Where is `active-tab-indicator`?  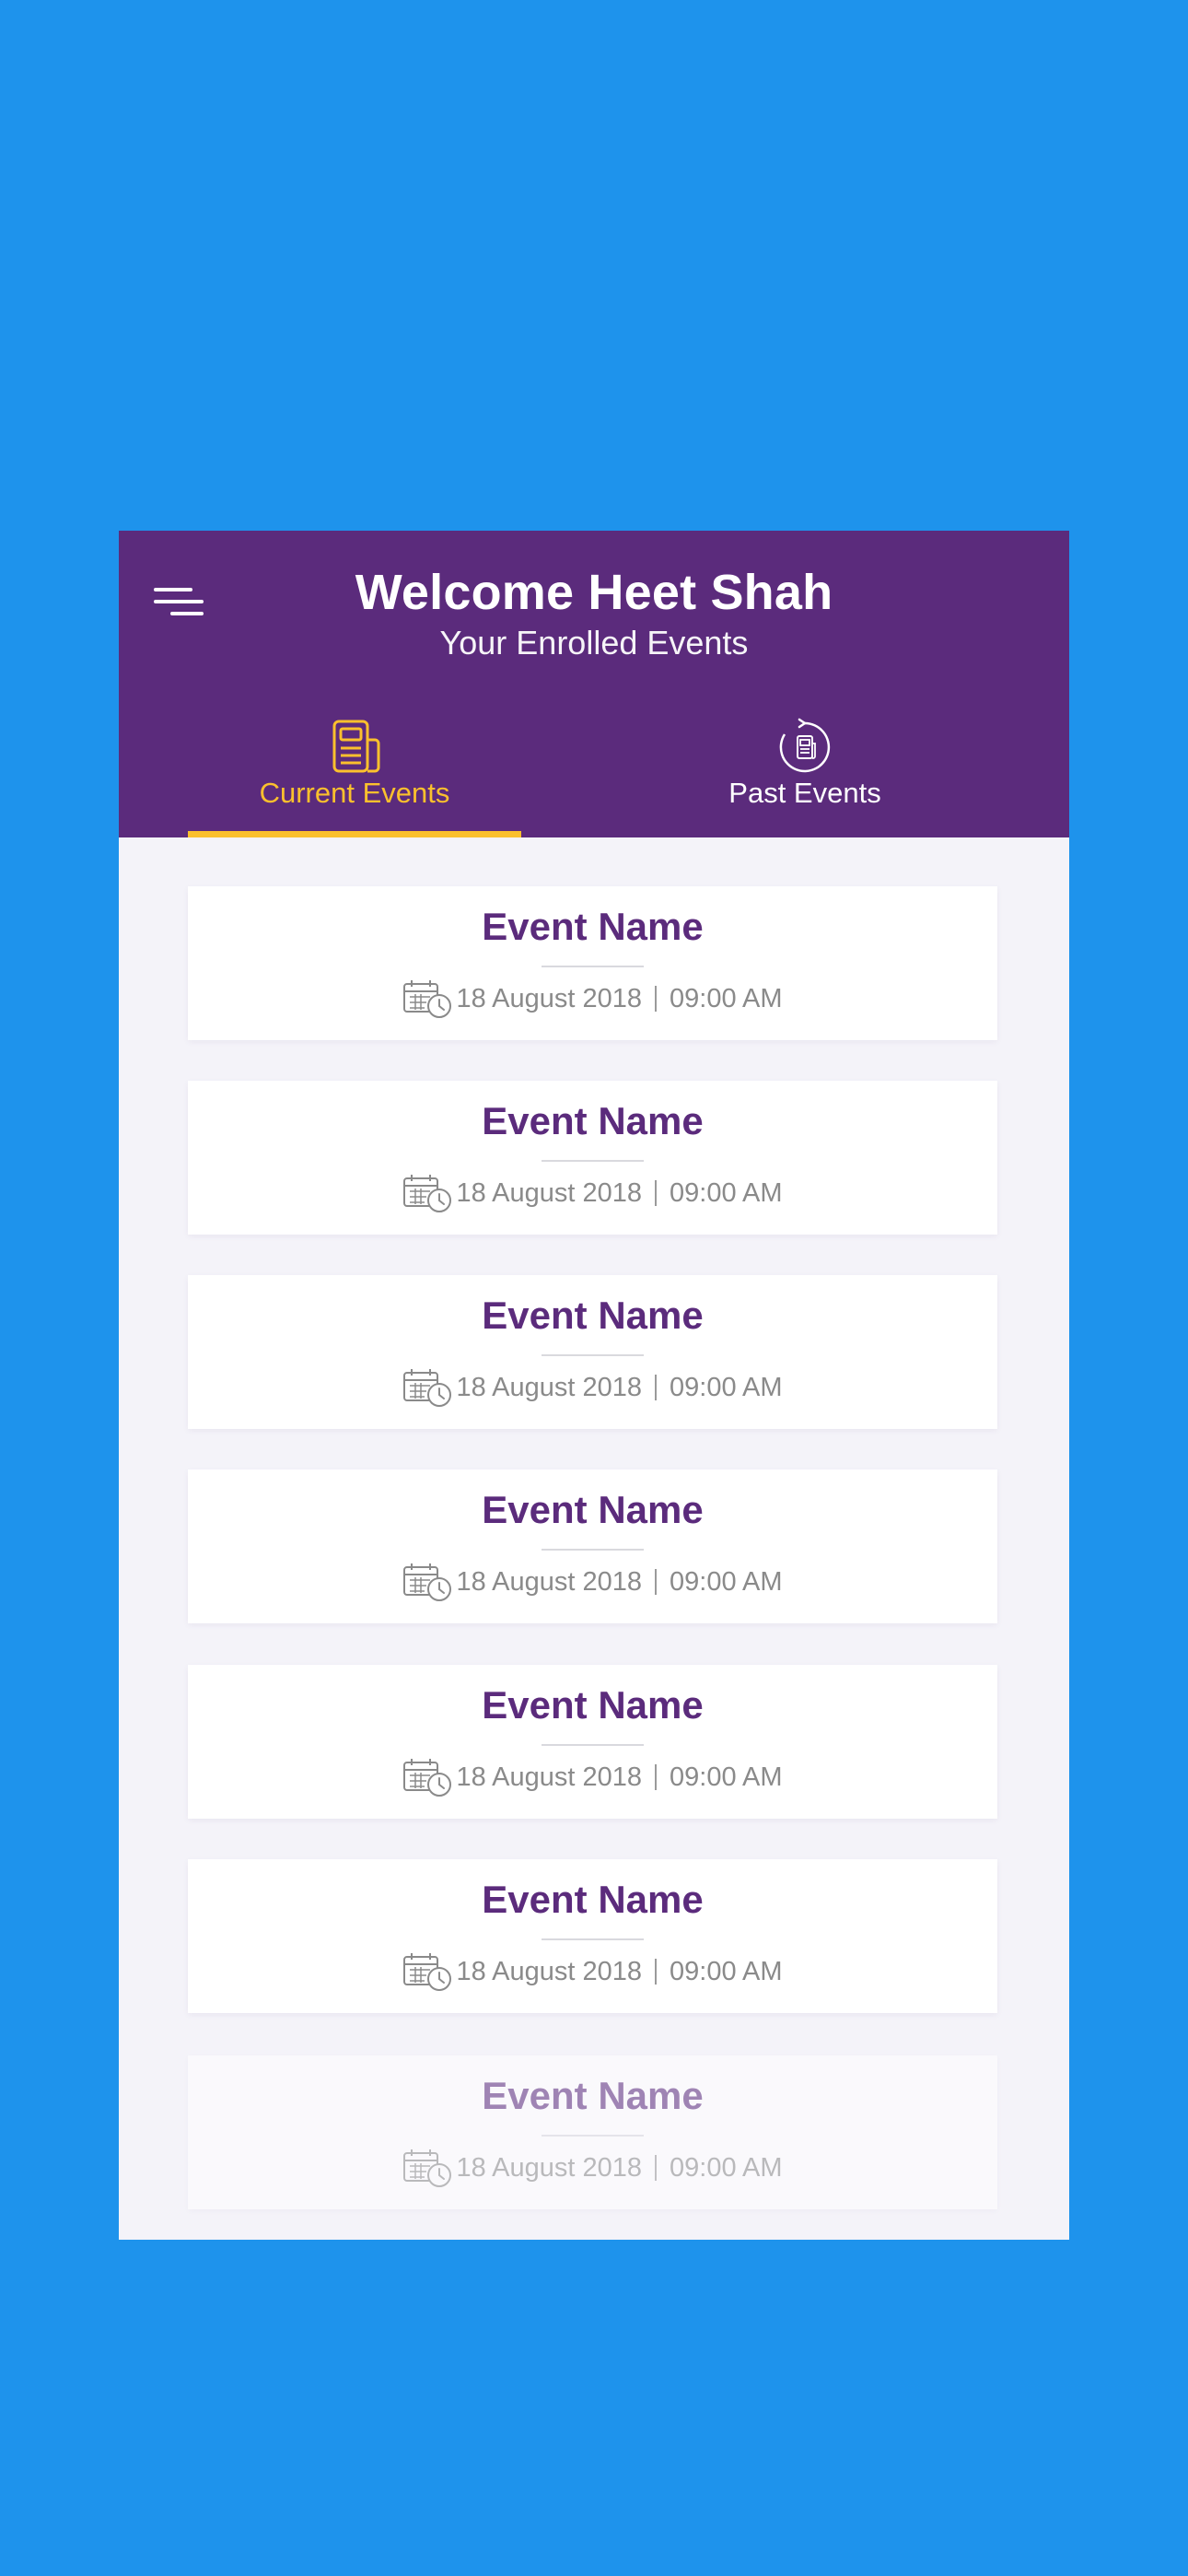 active-tab-indicator is located at coordinates (354, 834).